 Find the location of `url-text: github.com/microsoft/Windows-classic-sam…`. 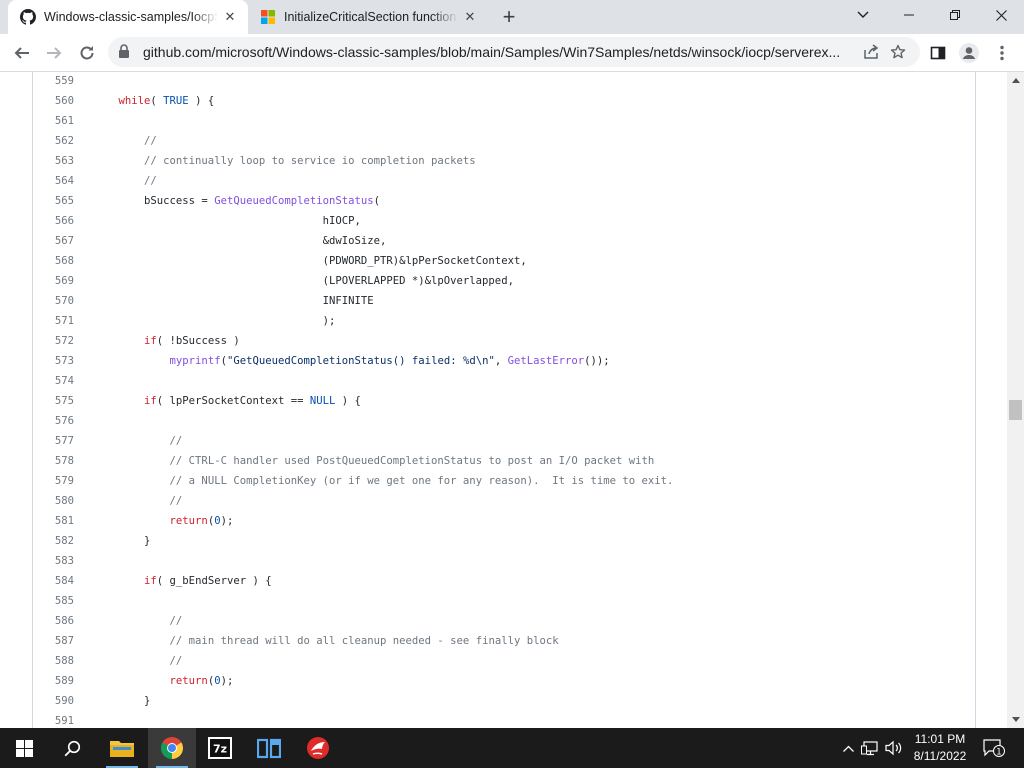

url-text: github.com/microsoft/Windows-classic-sam… is located at coordinates (499, 52).